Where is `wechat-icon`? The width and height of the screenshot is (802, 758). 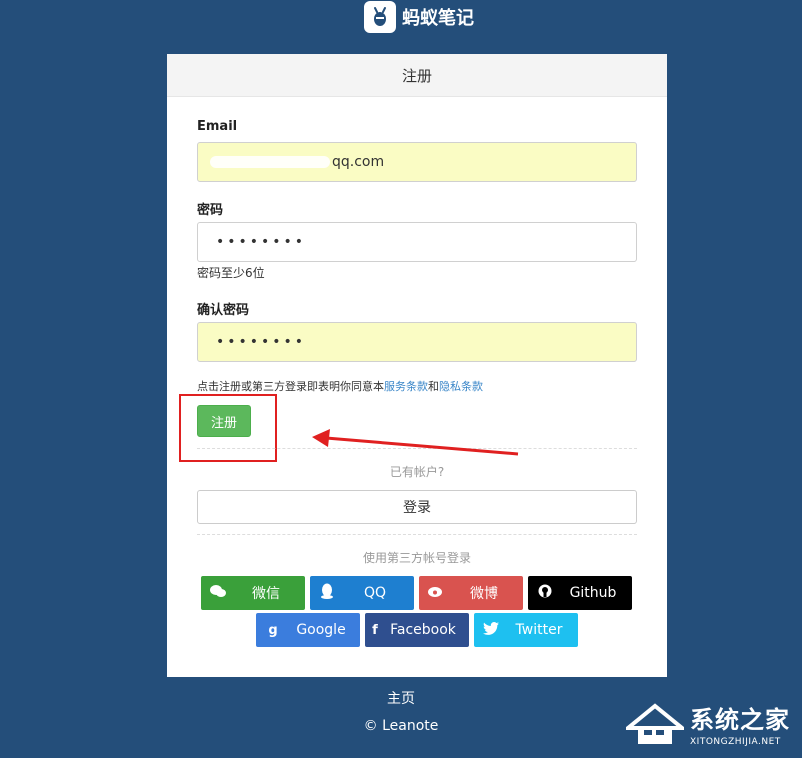 wechat-icon is located at coordinates (218, 593).